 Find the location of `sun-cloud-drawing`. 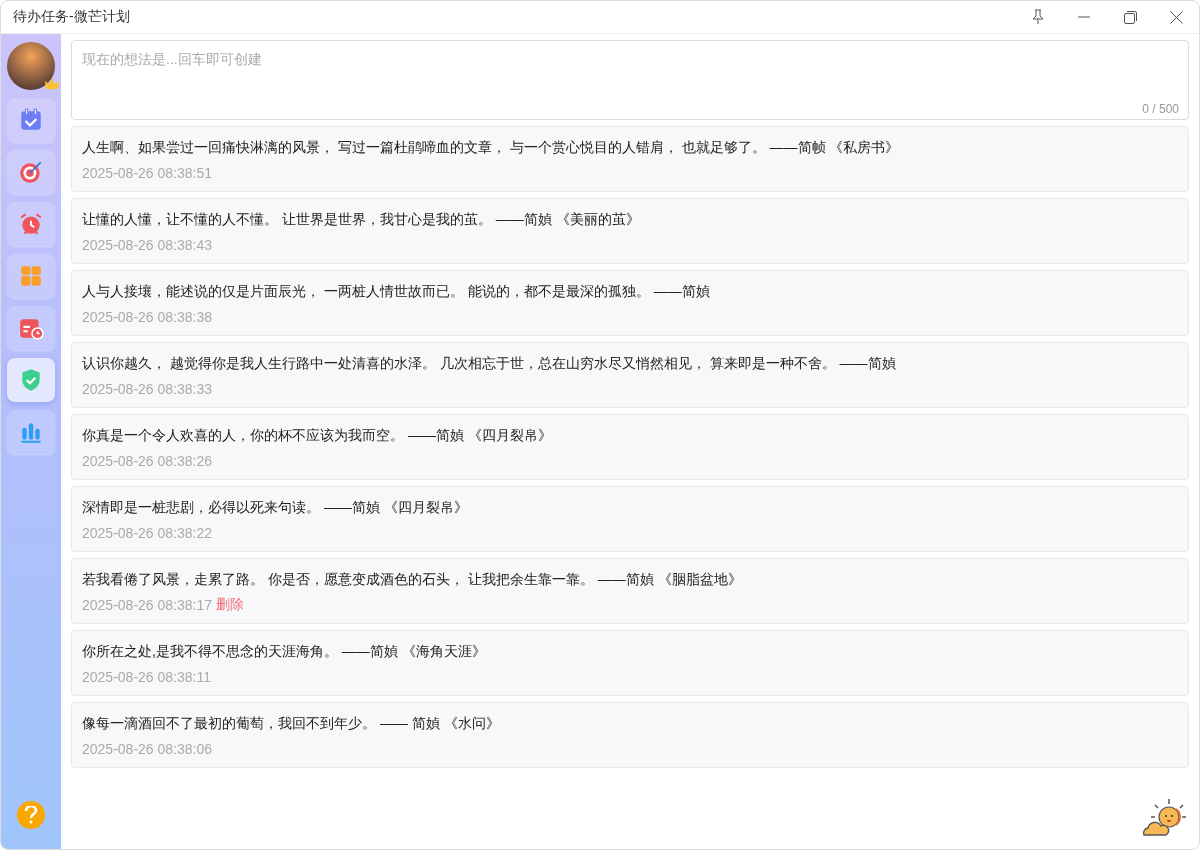

sun-cloud-drawing is located at coordinates (1164, 818).